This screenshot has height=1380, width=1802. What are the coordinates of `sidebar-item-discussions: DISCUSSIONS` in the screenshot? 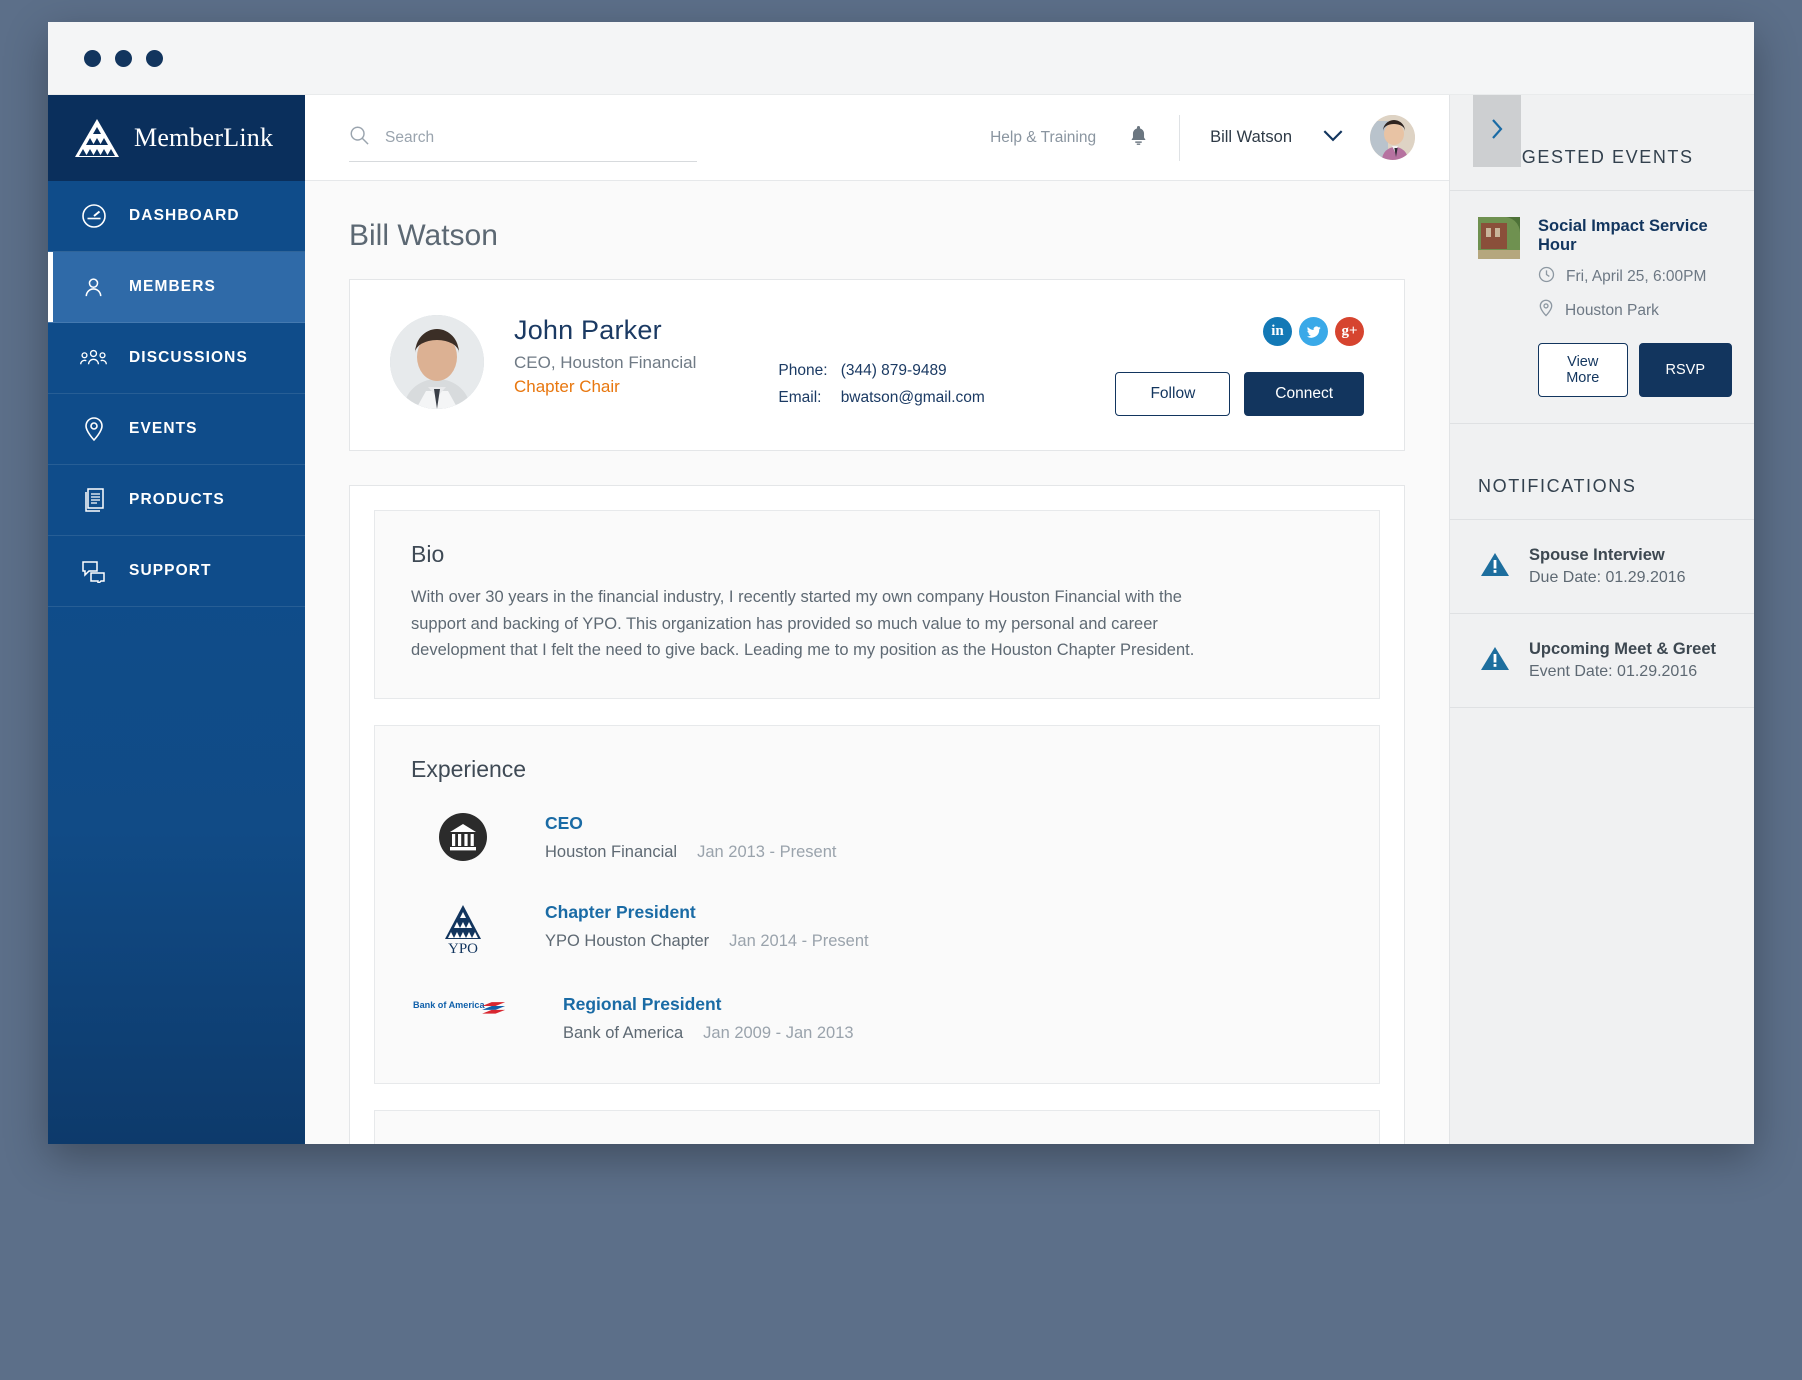 It's located at (176, 358).